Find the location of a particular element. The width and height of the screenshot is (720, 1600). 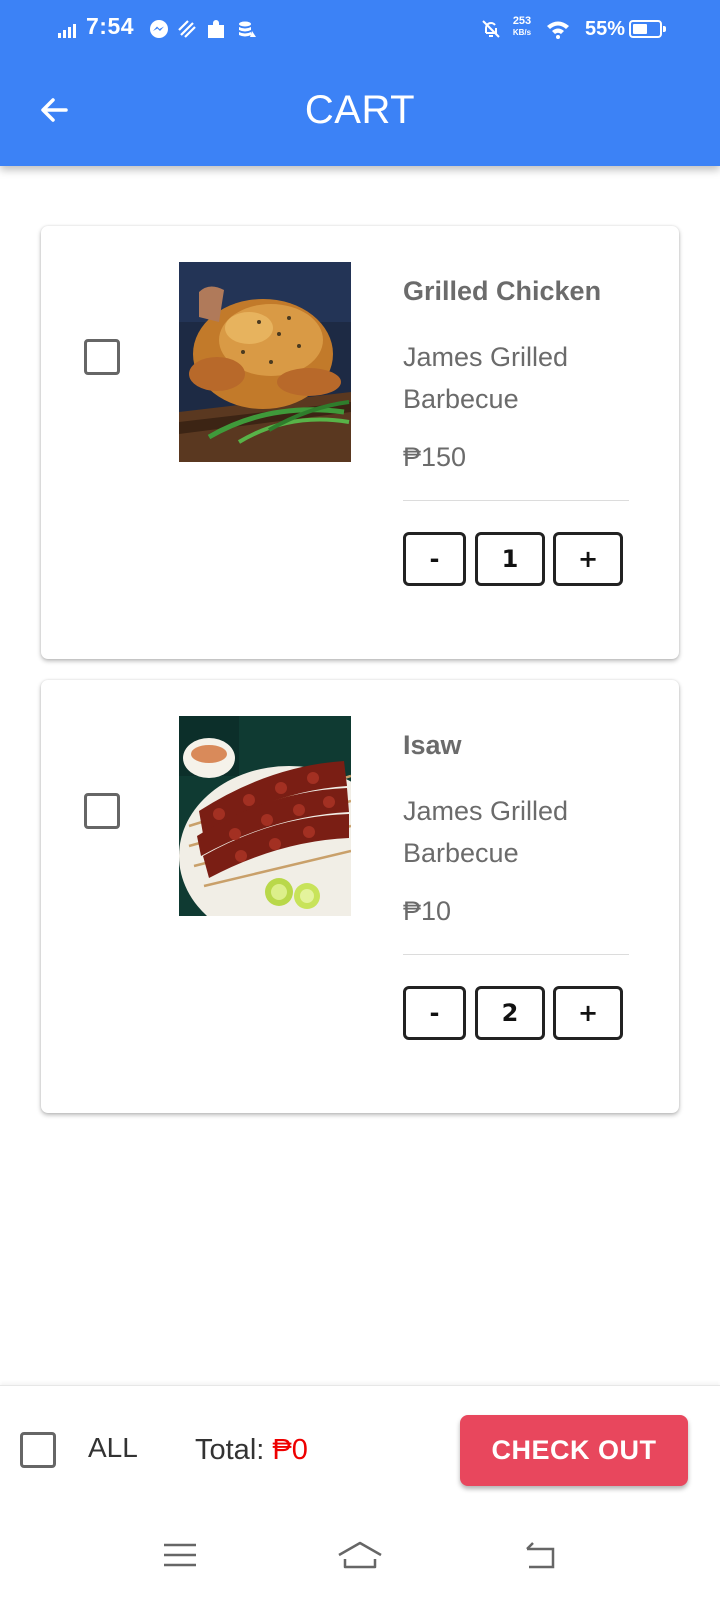

total-text: Total: ₱0 is located at coordinates (251, 1450).